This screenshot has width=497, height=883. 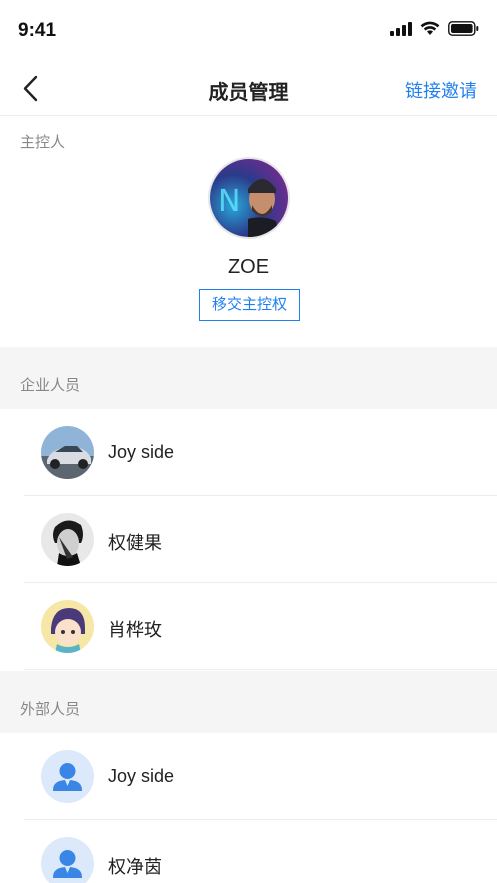 I want to click on divider, so click(x=260, y=669).